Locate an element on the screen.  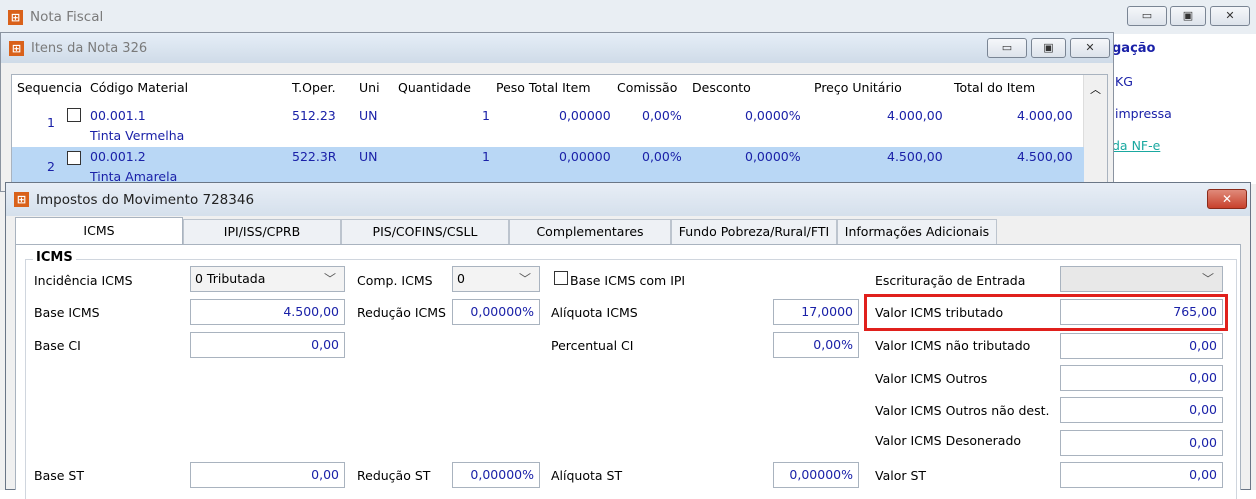
nao-tributado-label: Valor ICMS não tributado is located at coordinates (953, 345).